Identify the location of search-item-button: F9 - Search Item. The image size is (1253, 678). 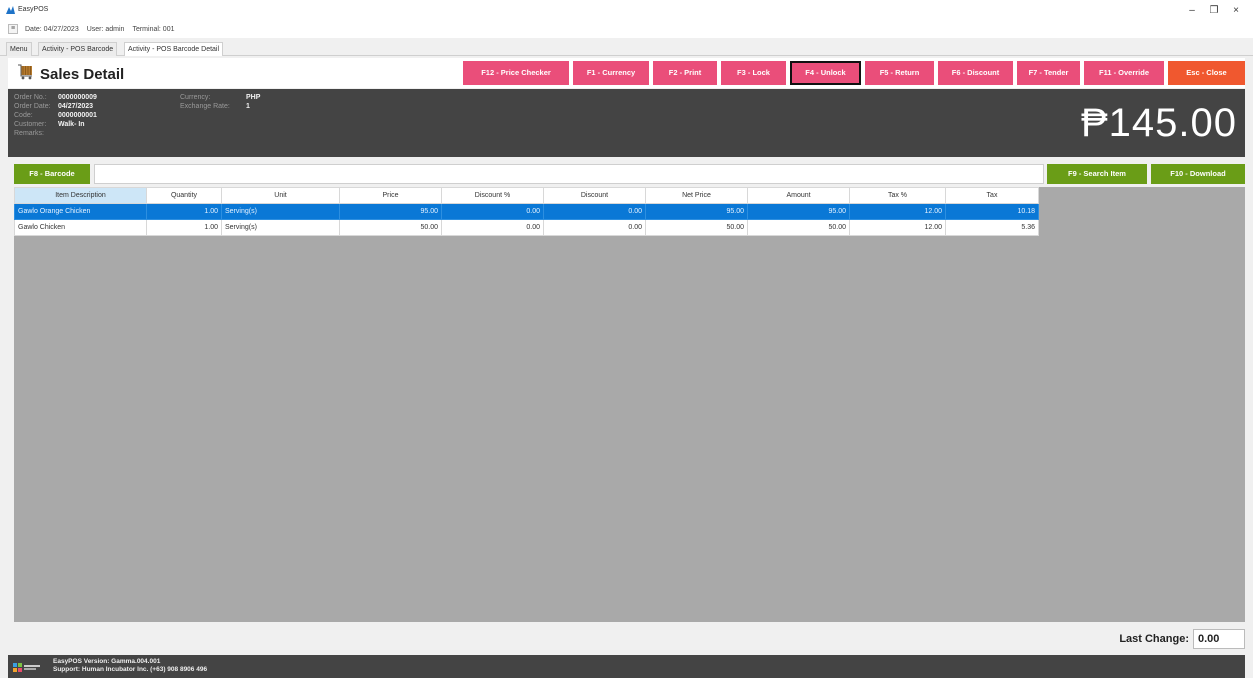
(1097, 174).